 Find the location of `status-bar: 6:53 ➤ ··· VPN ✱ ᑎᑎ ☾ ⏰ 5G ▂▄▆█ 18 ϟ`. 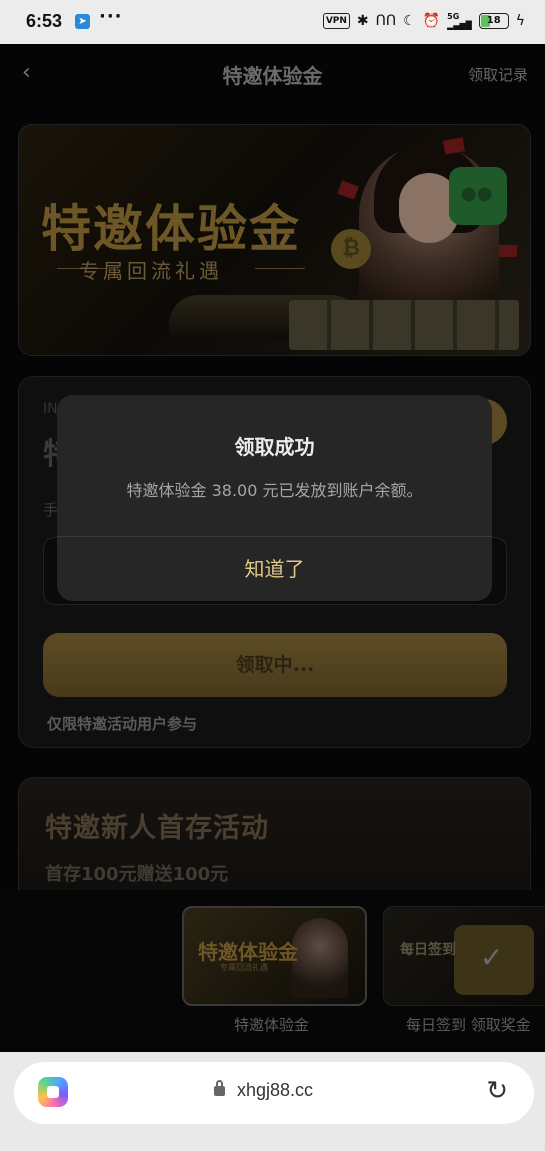

status-bar: 6:53 ➤ ··· VPN ✱ ᑎᑎ ☾ ⏰ 5G ▂▄▆█ 18 ϟ is located at coordinates (272, 22).